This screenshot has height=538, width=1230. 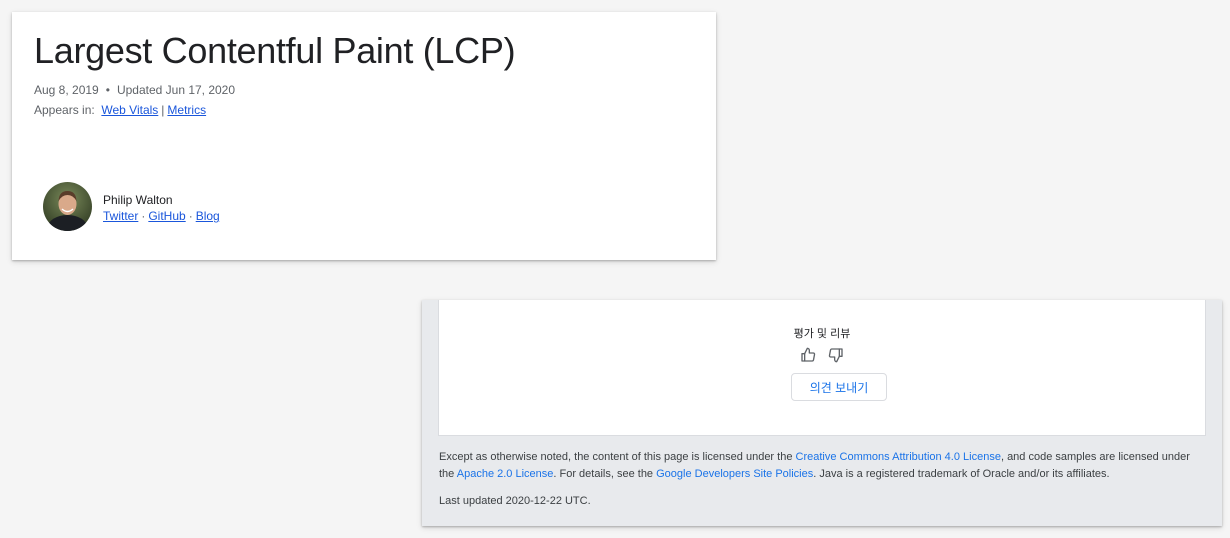 I want to click on blog-link: Blog, so click(x=208, y=216).